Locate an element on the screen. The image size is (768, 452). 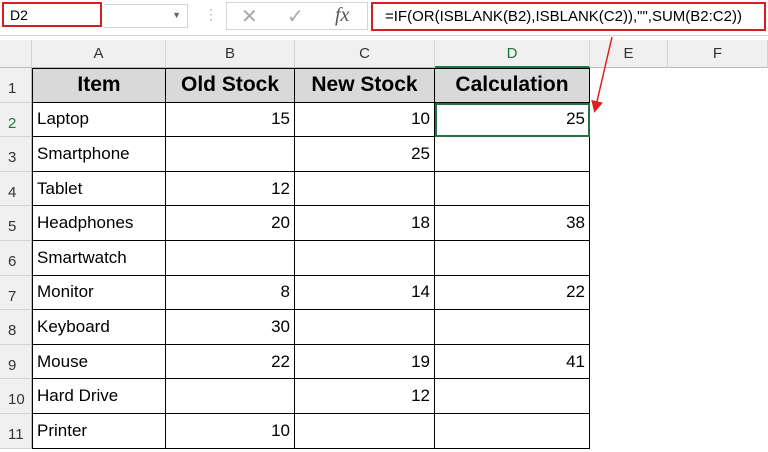
arrow-line is located at coordinates (602, 74).